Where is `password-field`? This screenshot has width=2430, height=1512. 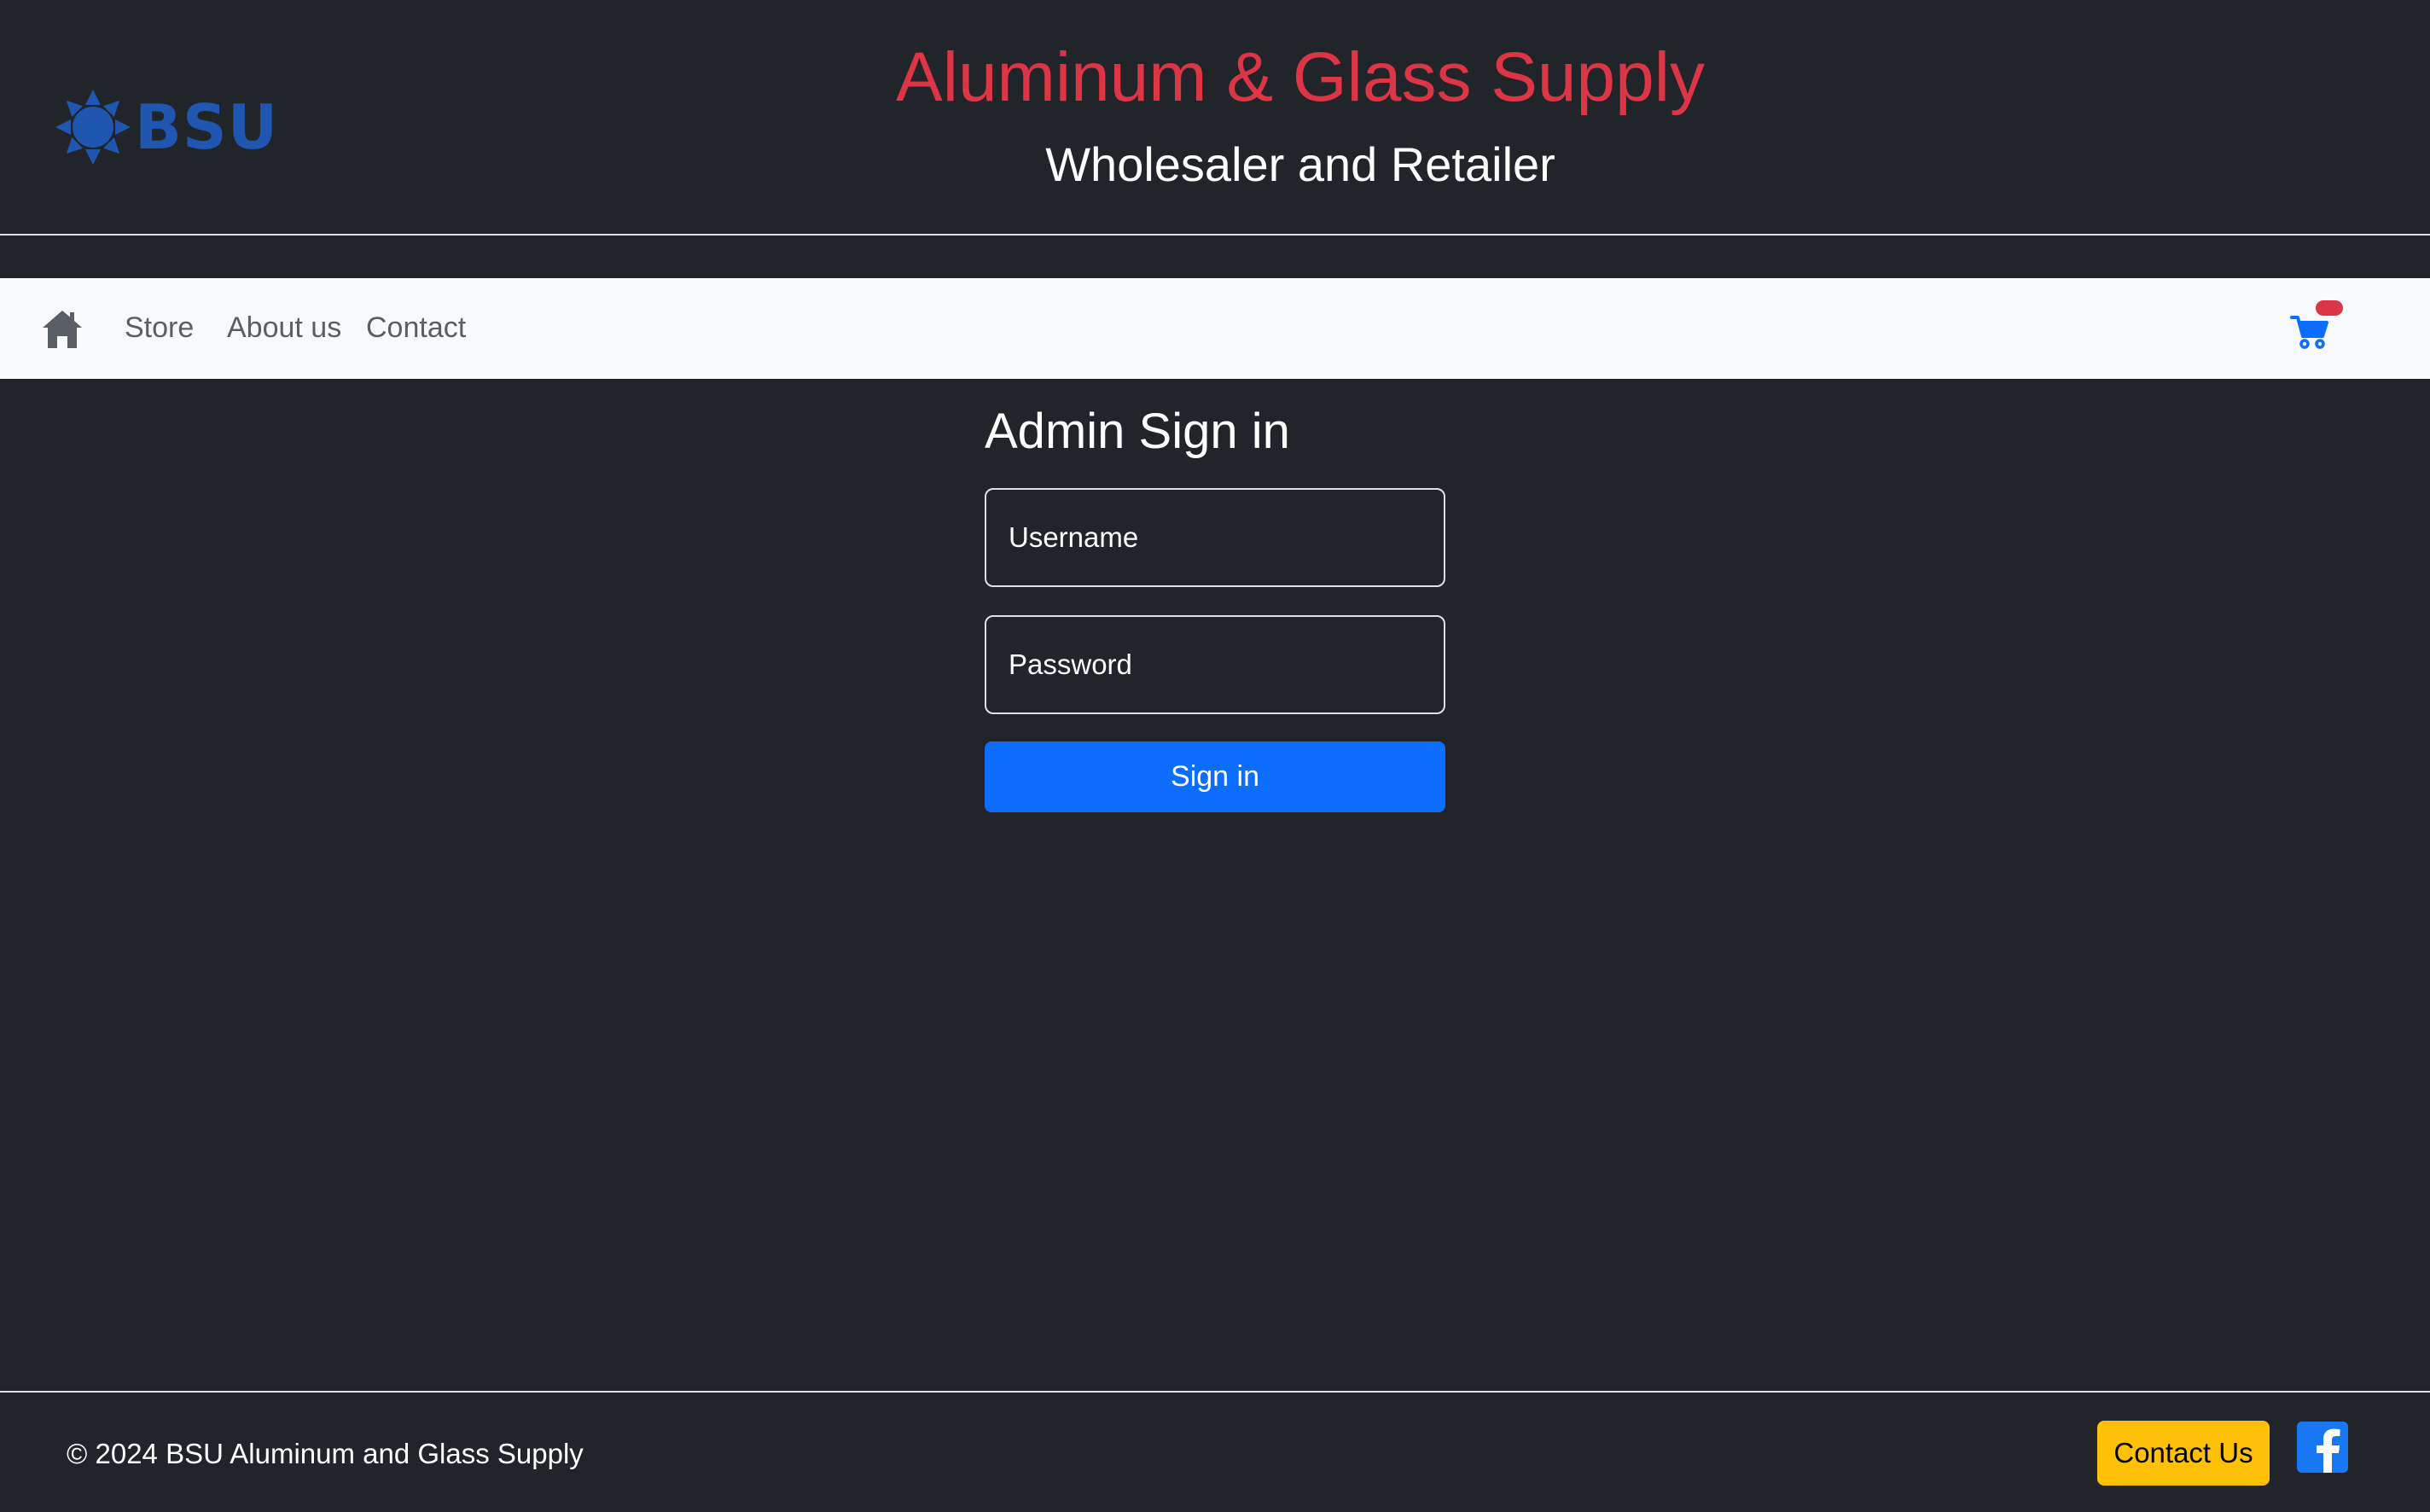 password-field is located at coordinates (1215, 664).